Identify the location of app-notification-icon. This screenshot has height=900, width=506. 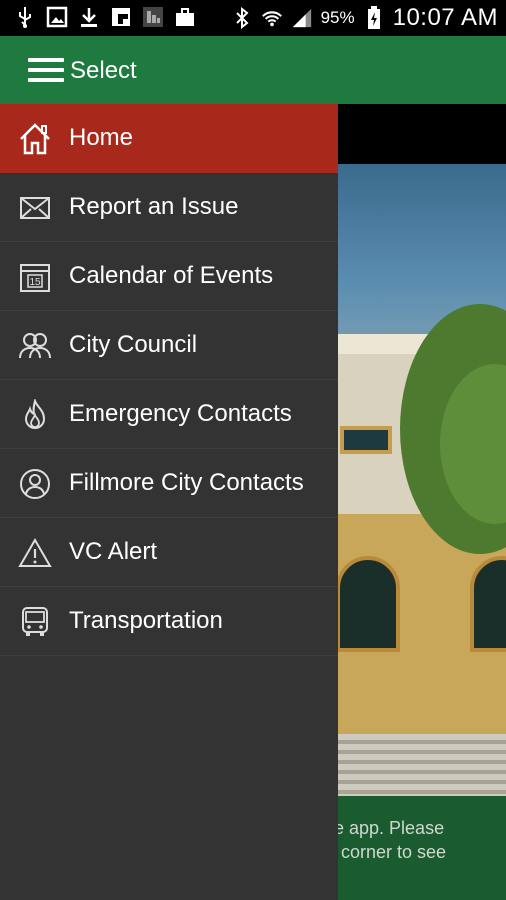
(153, 17).